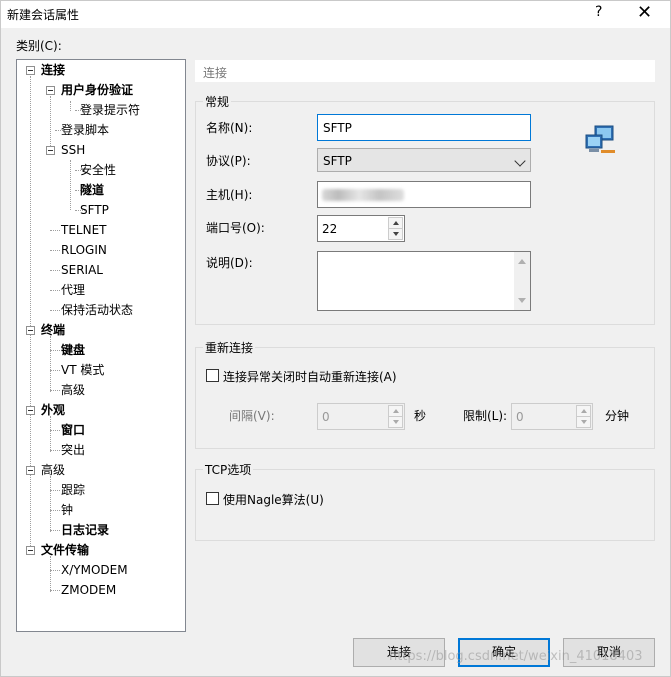 The image size is (671, 677). What do you see at coordinates (335, 14) in the screenshot?
I see `title-bar: 新建会话属性 ? ✕` at bounding box center [335, 14].